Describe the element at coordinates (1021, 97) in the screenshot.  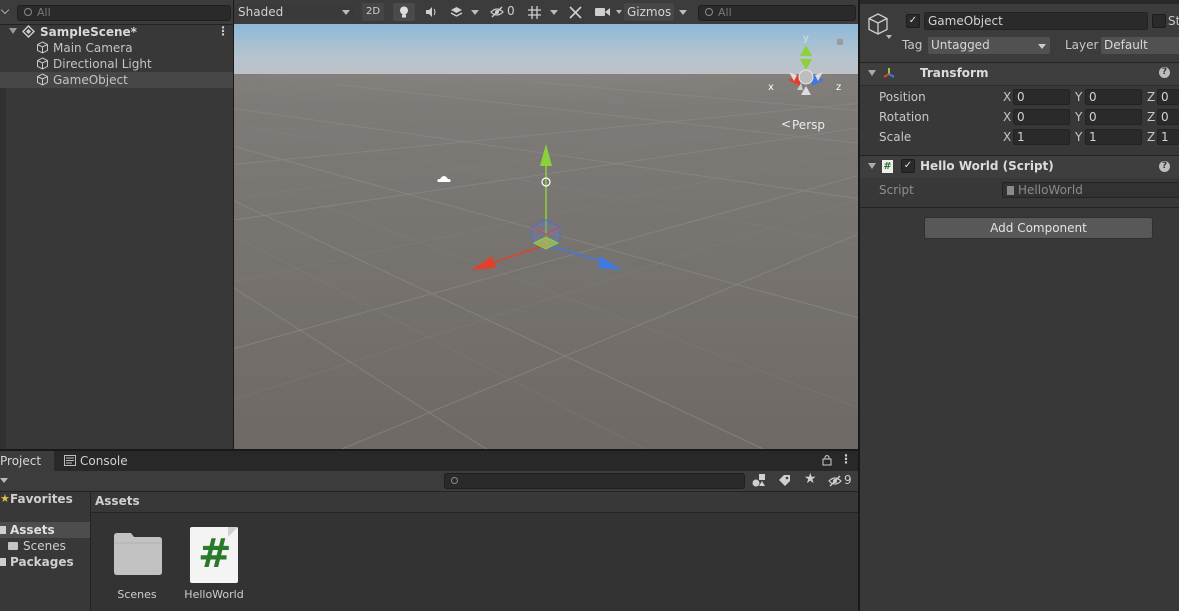
I see `position-x-value: 0` at that location.